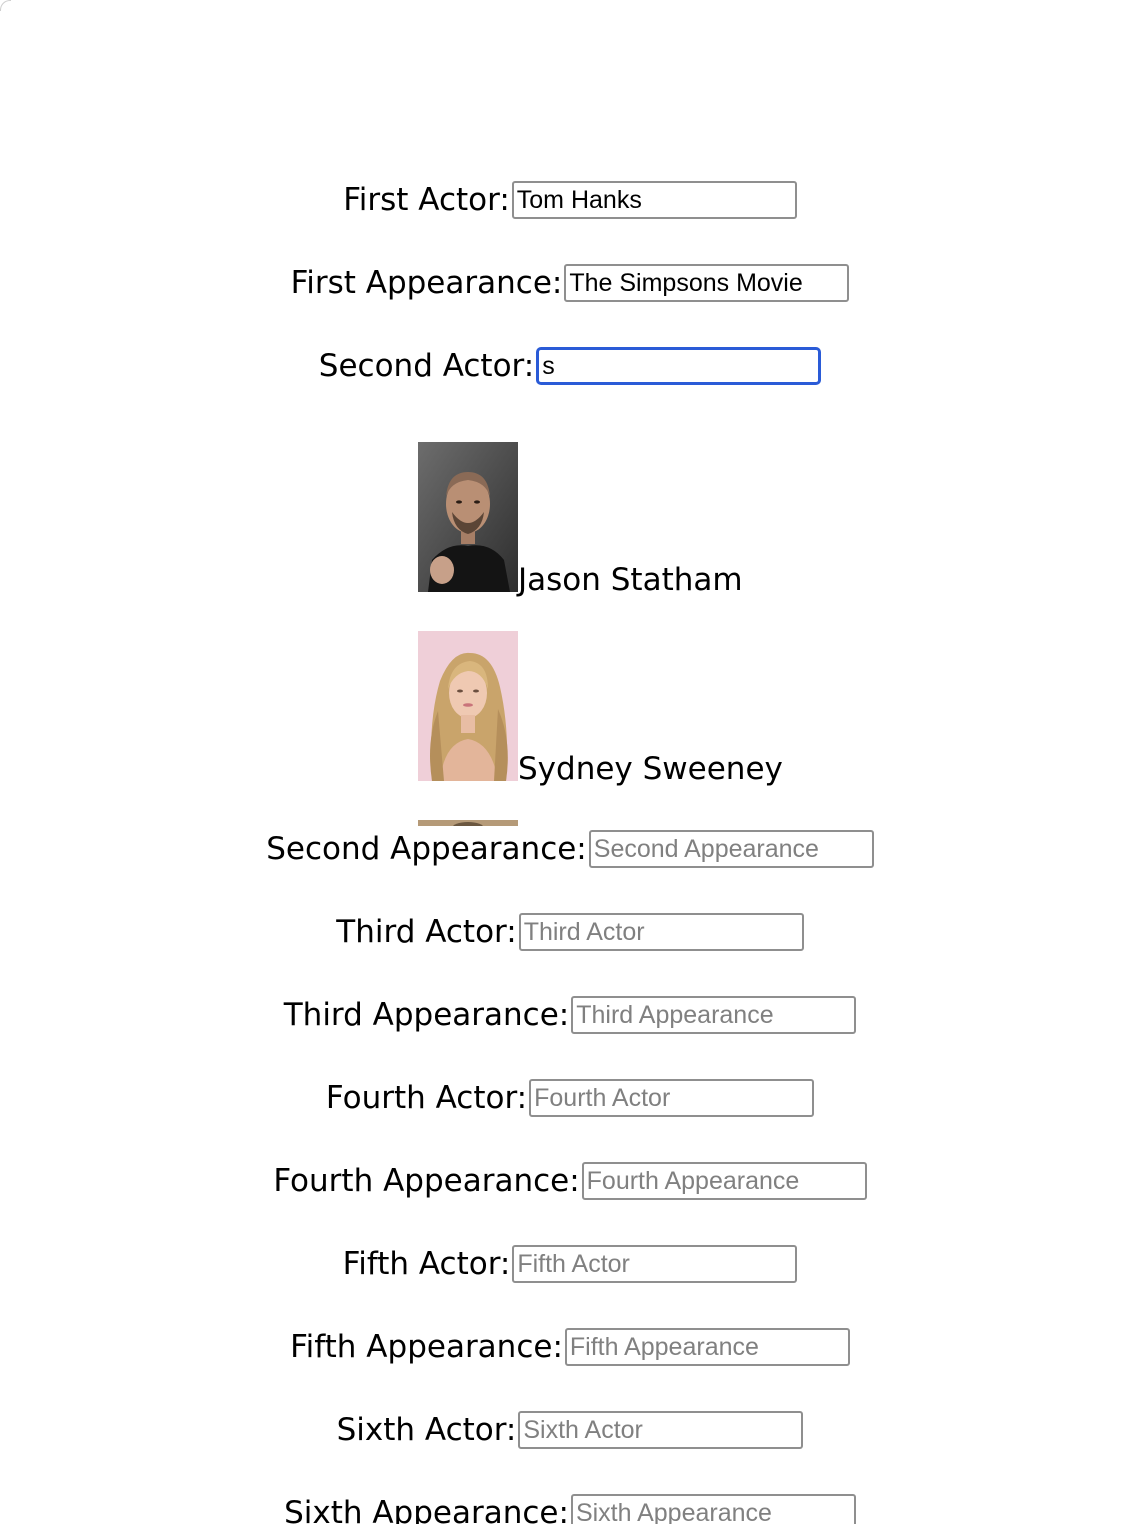 The image size is (1140, 1524). Describe the element at coordinates (426, 1181) in the screenshot. I see `fourth-appearance-label: Fourth Appearance:` at that location.